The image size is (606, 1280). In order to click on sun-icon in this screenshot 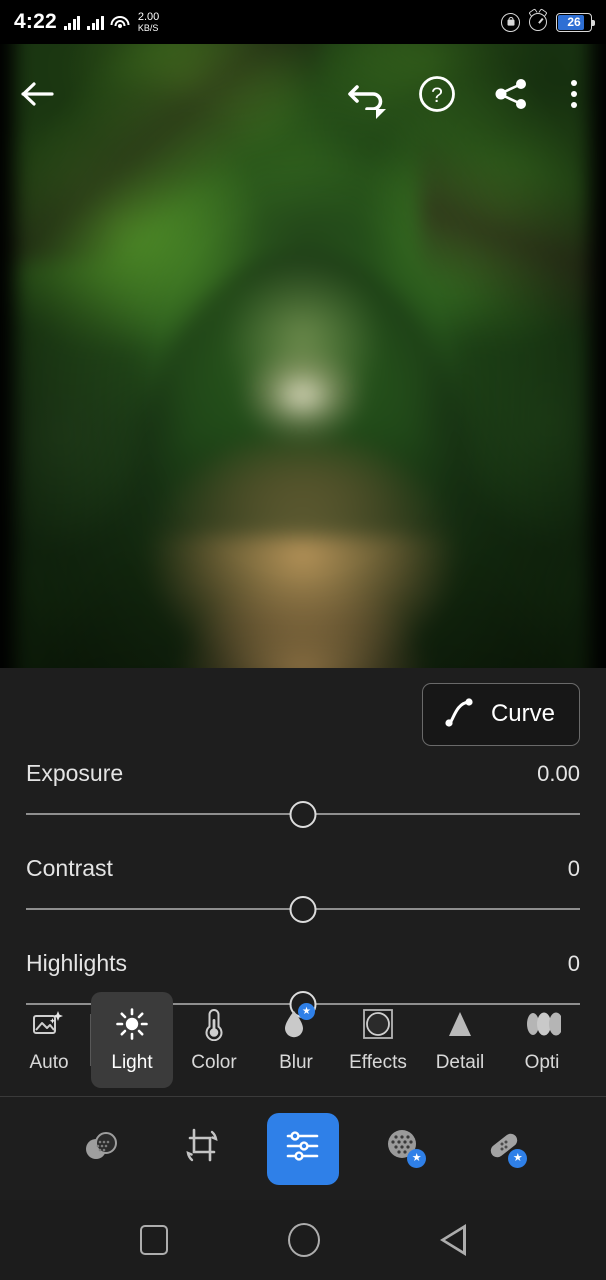, I will do `click(132, 1024)`.